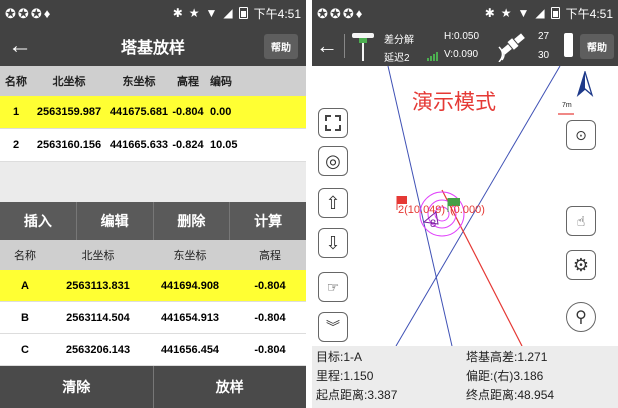 This screenshot has height=408, width=618. I want to click on stakeout-button: 放样, so click(230, 387).